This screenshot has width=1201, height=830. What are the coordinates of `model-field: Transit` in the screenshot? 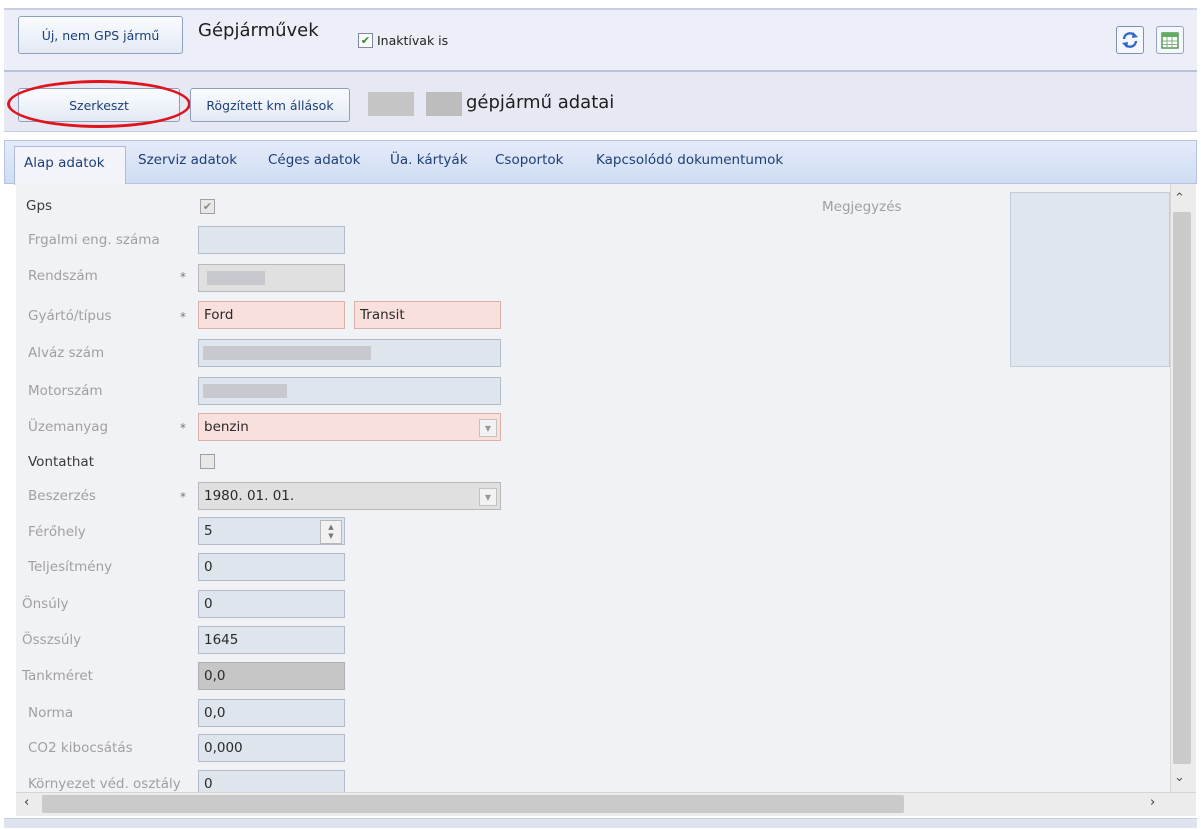 It's located at (427, 315).